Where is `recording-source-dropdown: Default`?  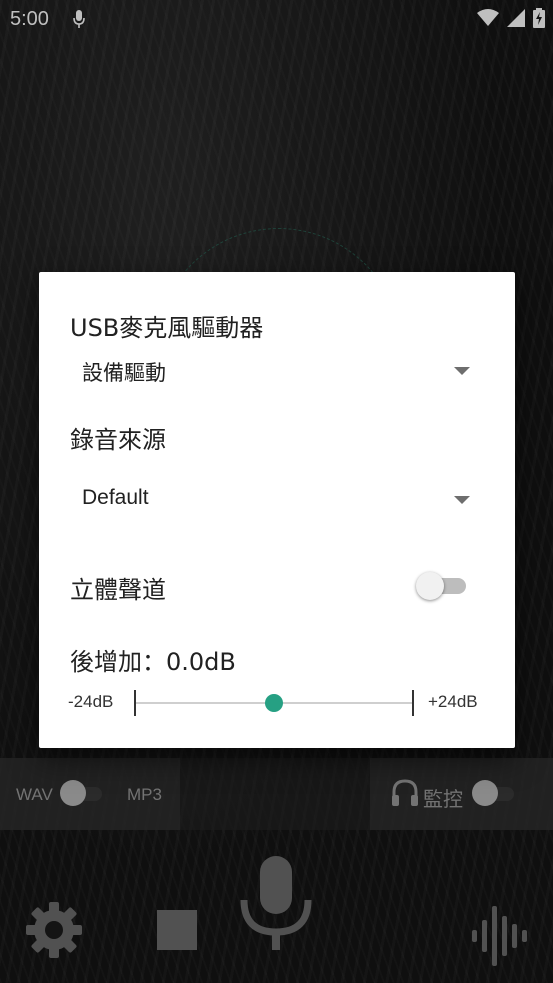
recording-source-dropdown: Default is located at coordinates (270, 498).